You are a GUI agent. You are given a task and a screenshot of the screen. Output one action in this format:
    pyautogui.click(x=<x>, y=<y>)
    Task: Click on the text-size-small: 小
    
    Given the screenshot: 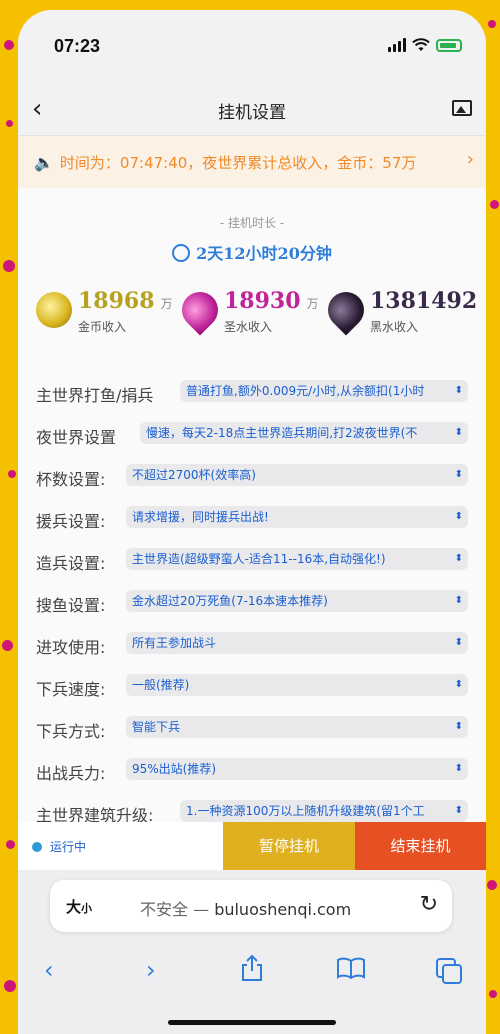 What is the action you would take?
    pyautogui.click(x=87, y=908)
    